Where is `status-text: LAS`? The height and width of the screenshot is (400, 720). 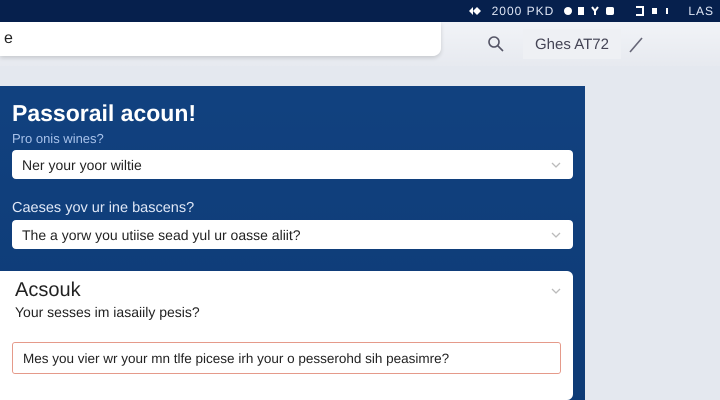 status-text: LAS is located at coordinates (701, 11).